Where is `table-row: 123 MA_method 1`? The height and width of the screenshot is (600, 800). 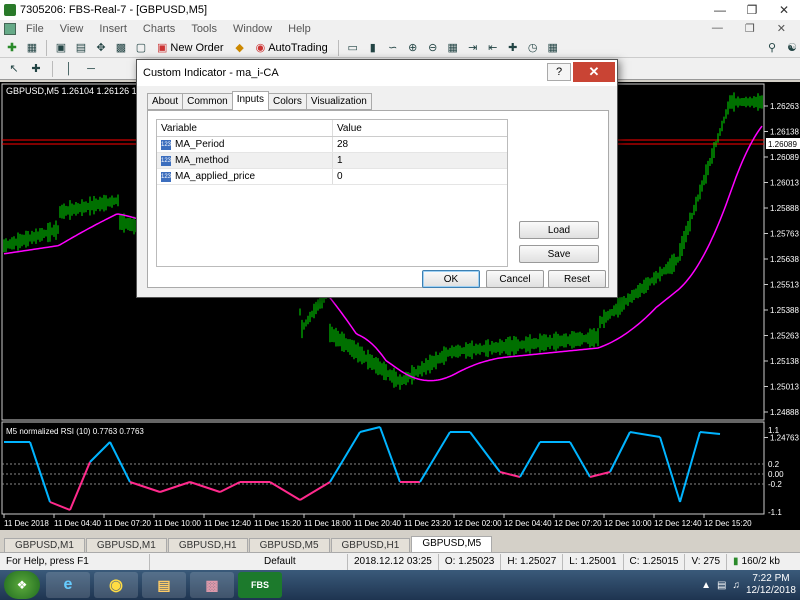
table-row: 123 MA_method 1 is located at coordinates (332, 161).